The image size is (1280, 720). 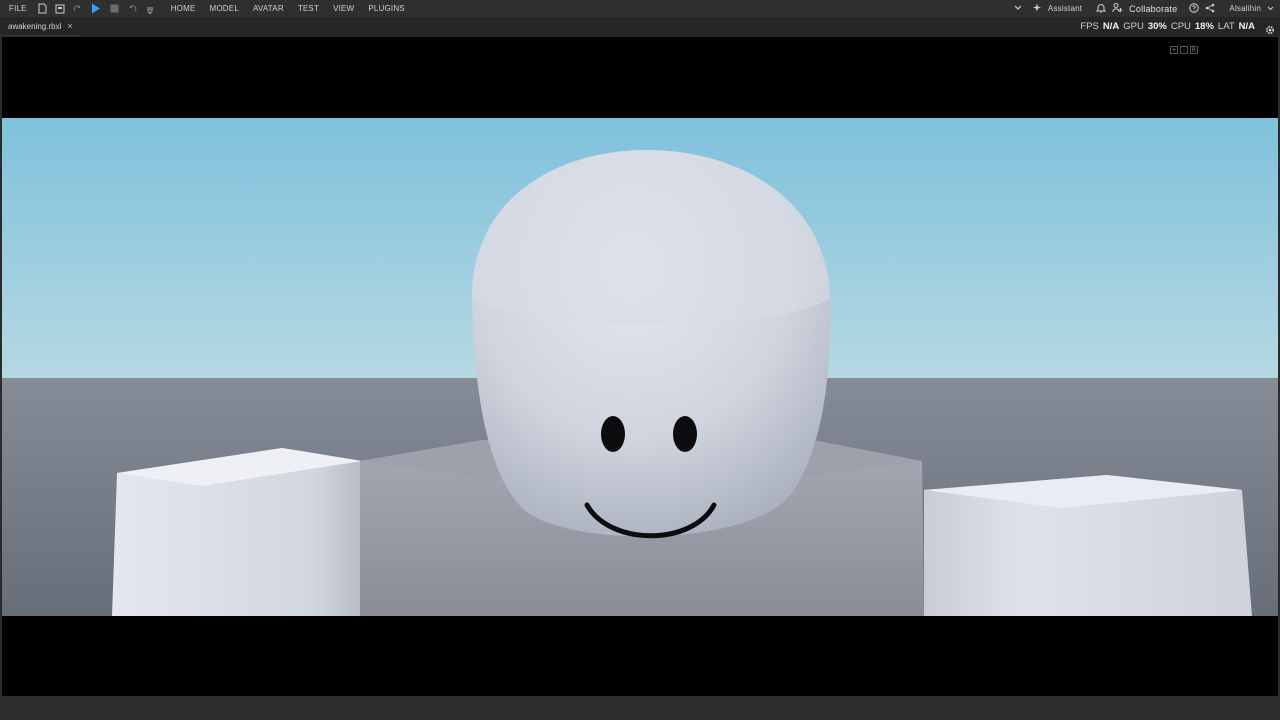 I want to click on assistant-icon, so click(x=1037, y=9).